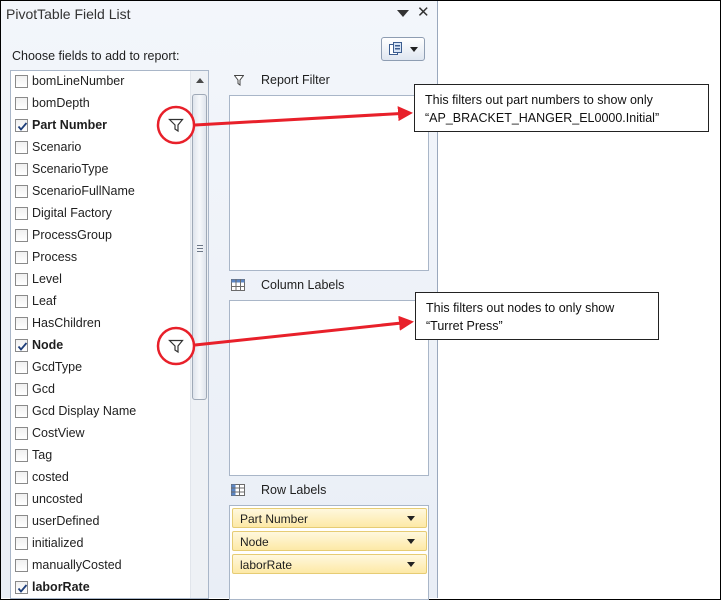  Describe the element at coordinates (423, 13) in the screenshot. I see `close-icon: ✕` at that location.